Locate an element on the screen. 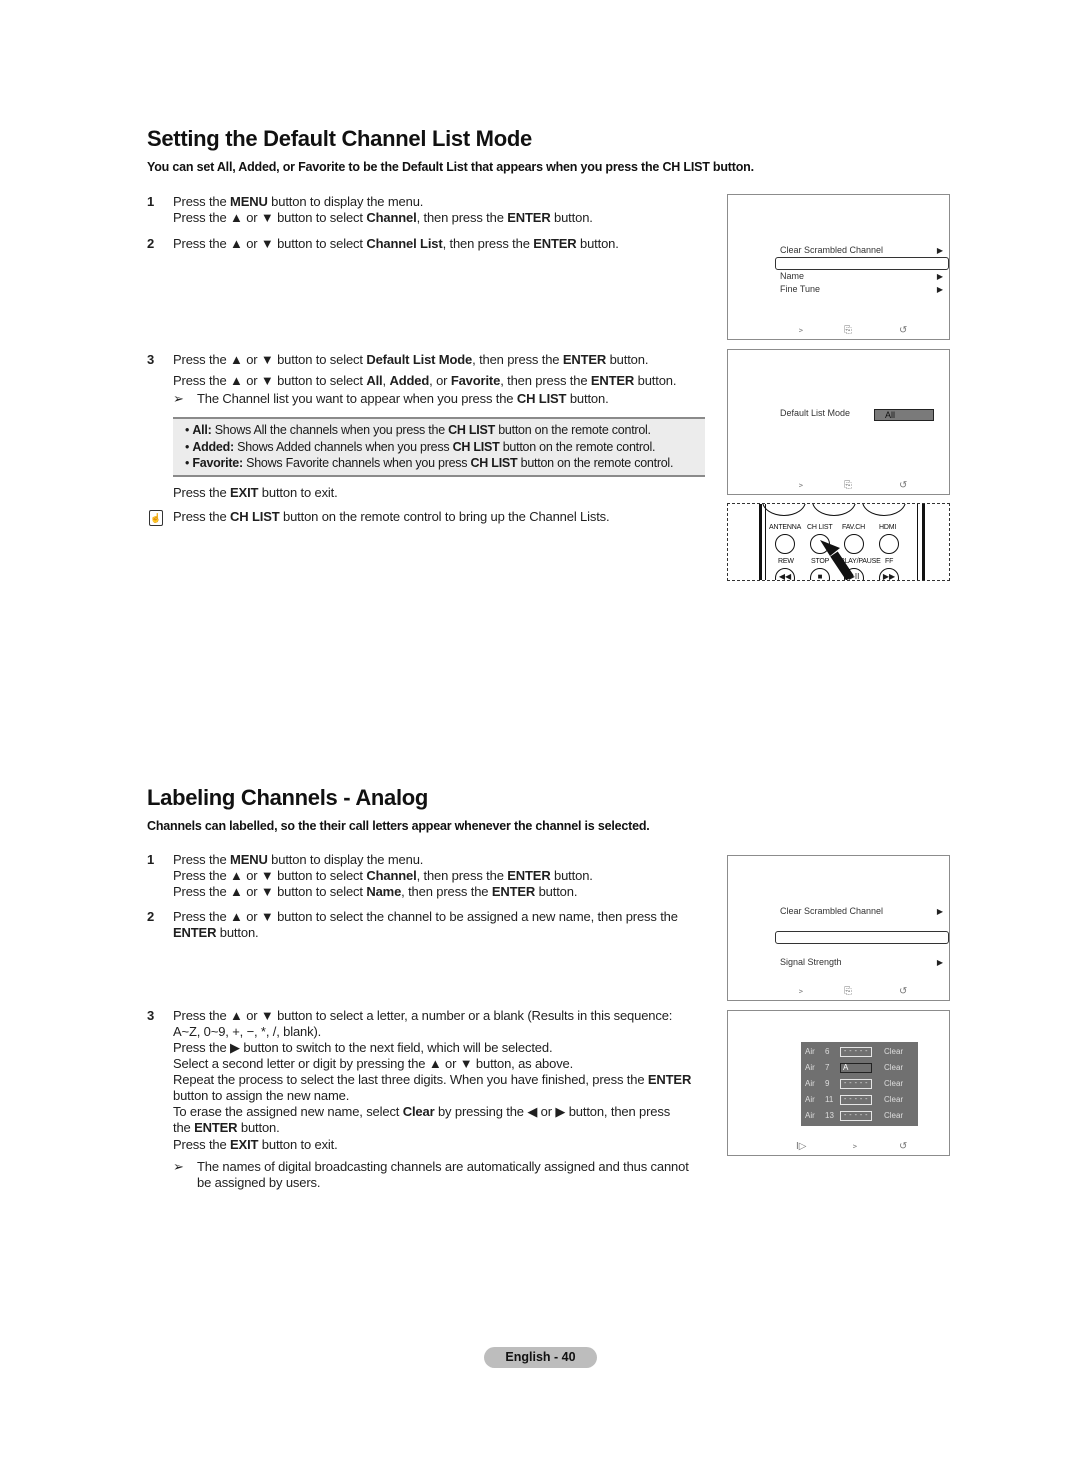 The image size is (1080, 1464). section-title-labeling-channels: Labeling Channels - Analog is located at coordinates (288, 797).